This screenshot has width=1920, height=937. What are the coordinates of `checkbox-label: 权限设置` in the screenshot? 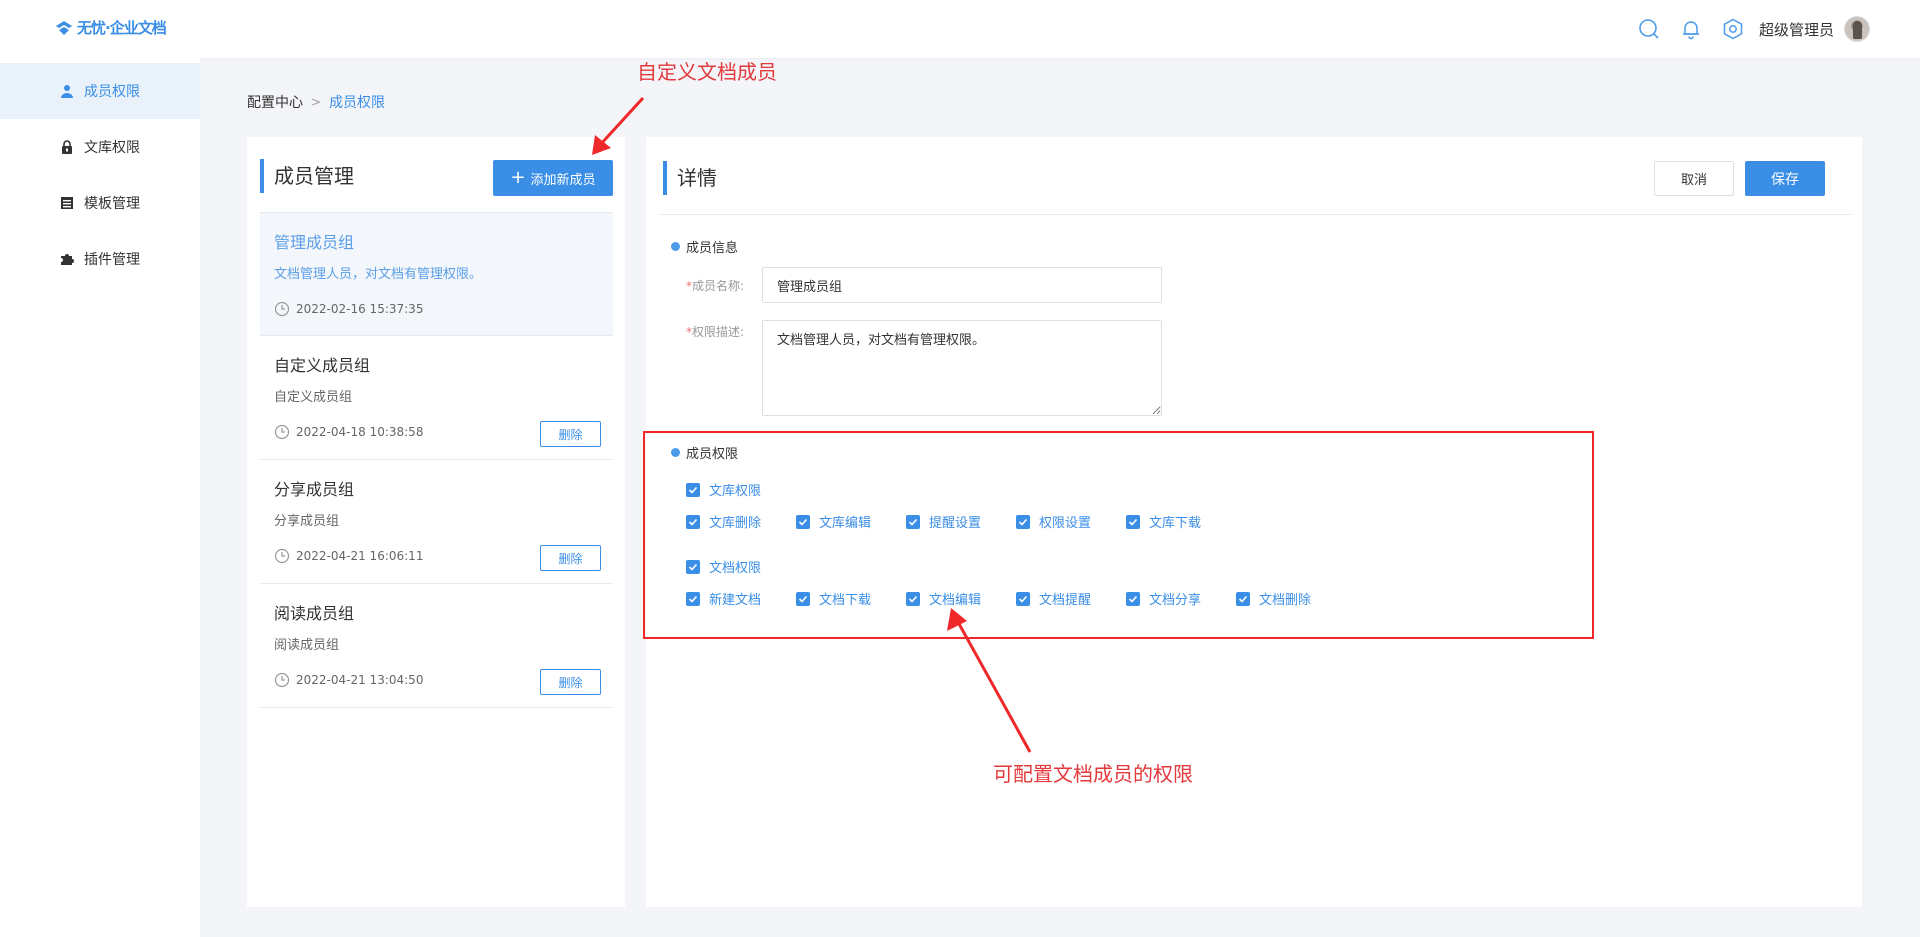 It's located at (1065, 523).